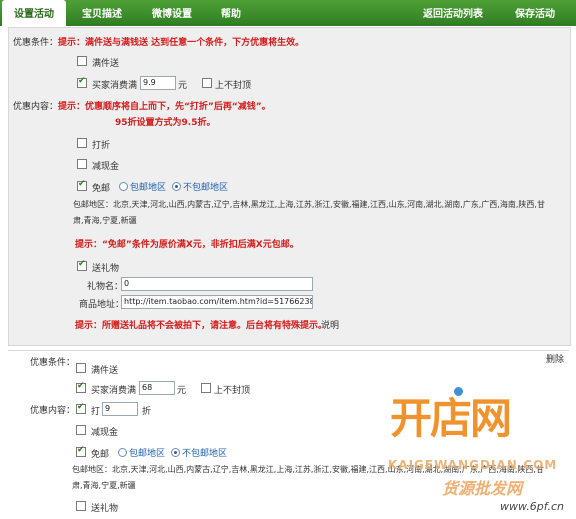  What do you see at coordinates (532, 506) in the screenshot?
I see `watermark-url: www.6pf.cn` at bounding box center [532, 506].